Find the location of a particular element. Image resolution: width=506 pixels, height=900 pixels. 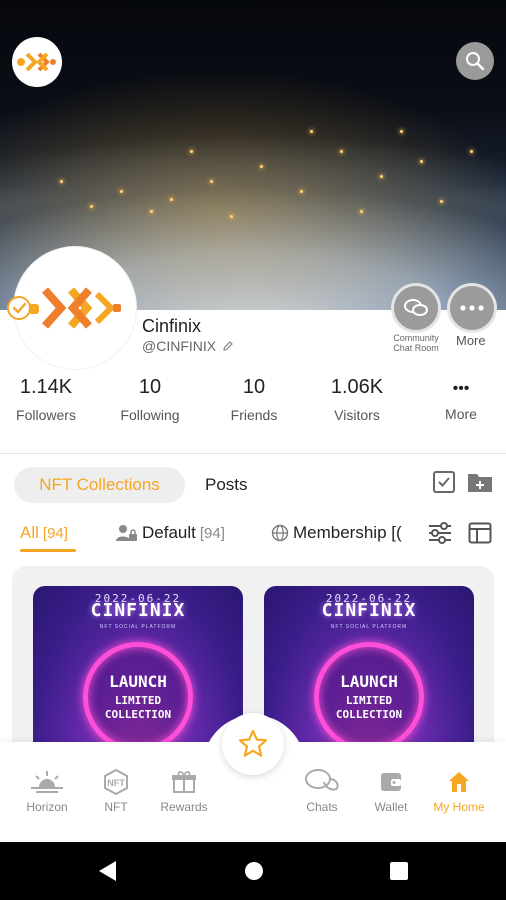

stat-label: Followers is located at coordinates (46, 415).